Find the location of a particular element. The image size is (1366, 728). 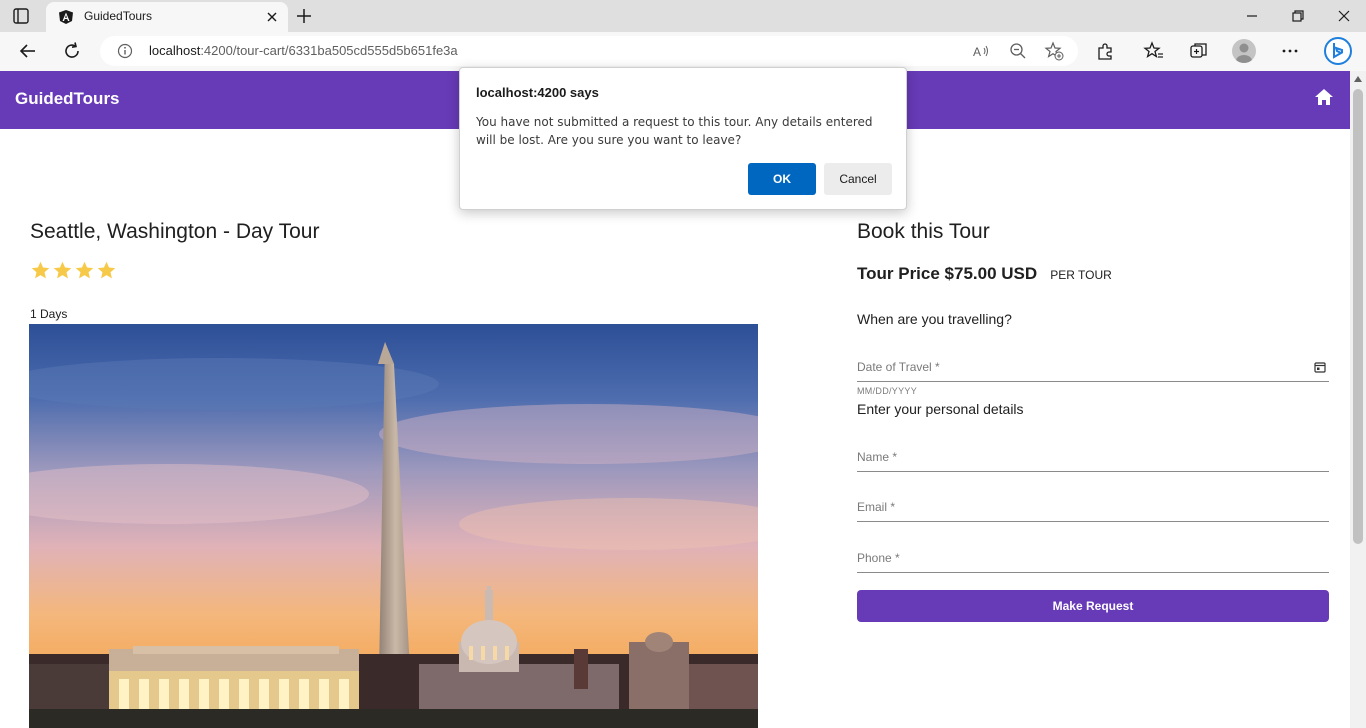

per-tour-label: PER TOUR is located at coordinates (1081, 275).